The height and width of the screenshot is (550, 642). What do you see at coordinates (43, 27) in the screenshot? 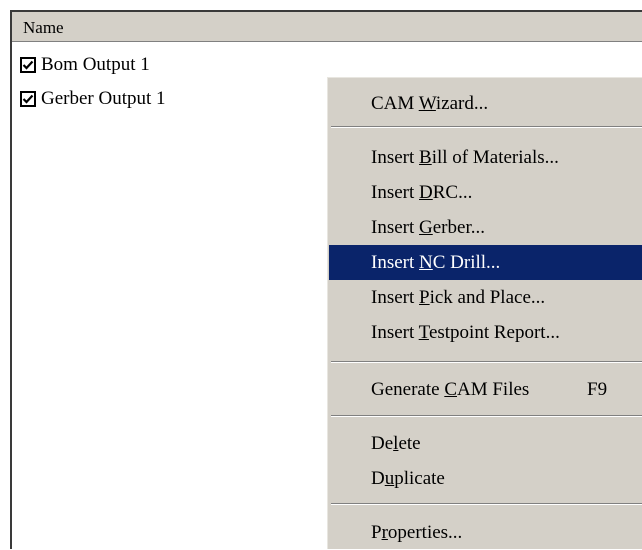
I see `column-header-label: Name` at bounding box center [43, 27].